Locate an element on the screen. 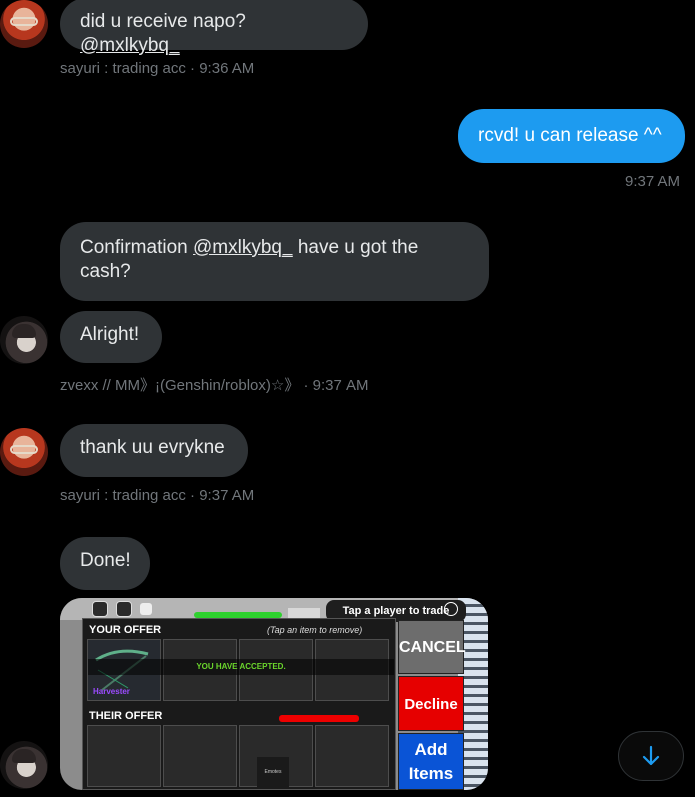  message-bubble: did u receive napo? @mxlkybq_ is located at coordinates (214, 28).